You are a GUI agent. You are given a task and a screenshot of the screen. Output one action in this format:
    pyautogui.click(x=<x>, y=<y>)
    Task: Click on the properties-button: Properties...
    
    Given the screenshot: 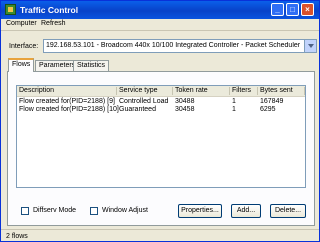 What is the action you would take?
    pyautogui.click(x=200, y=211)
    